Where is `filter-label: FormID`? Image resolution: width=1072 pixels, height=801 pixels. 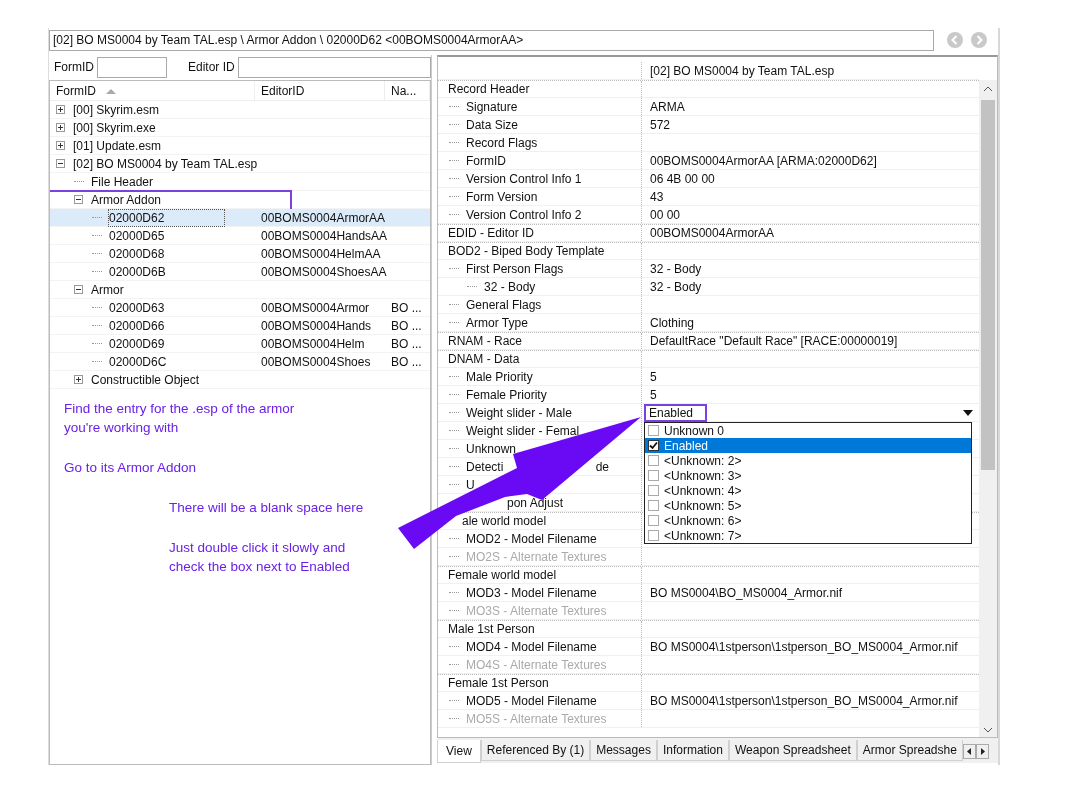 filter-label: FormID is located at coordinates (74, 67).